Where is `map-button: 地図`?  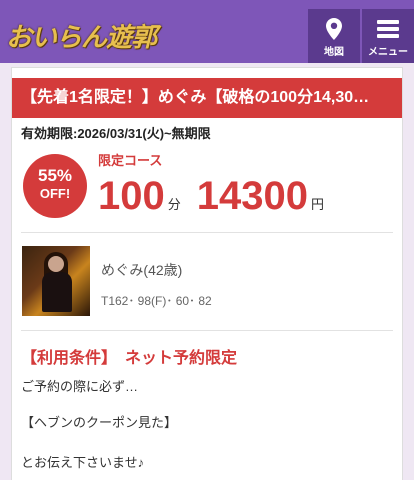
map-button: 地図 is located at coordinates (334, 36).